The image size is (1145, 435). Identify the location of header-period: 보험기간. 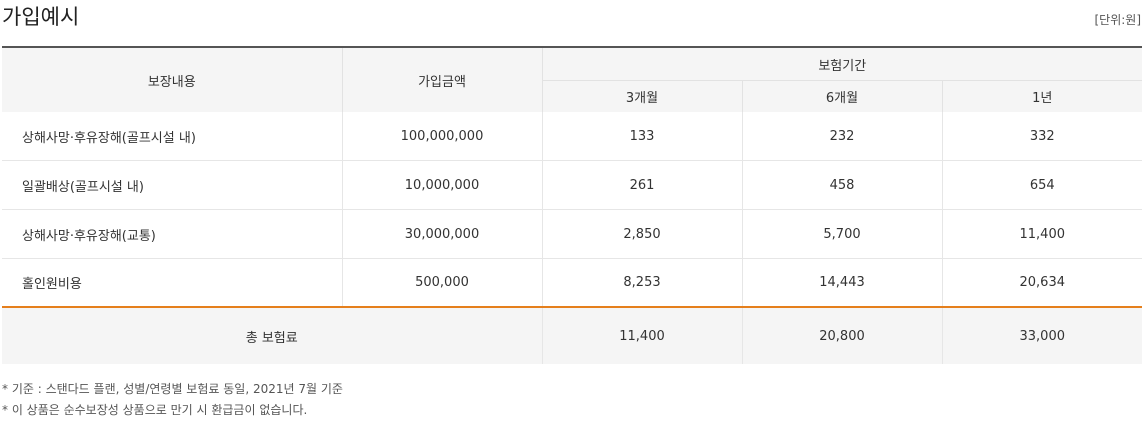
(842, 63).